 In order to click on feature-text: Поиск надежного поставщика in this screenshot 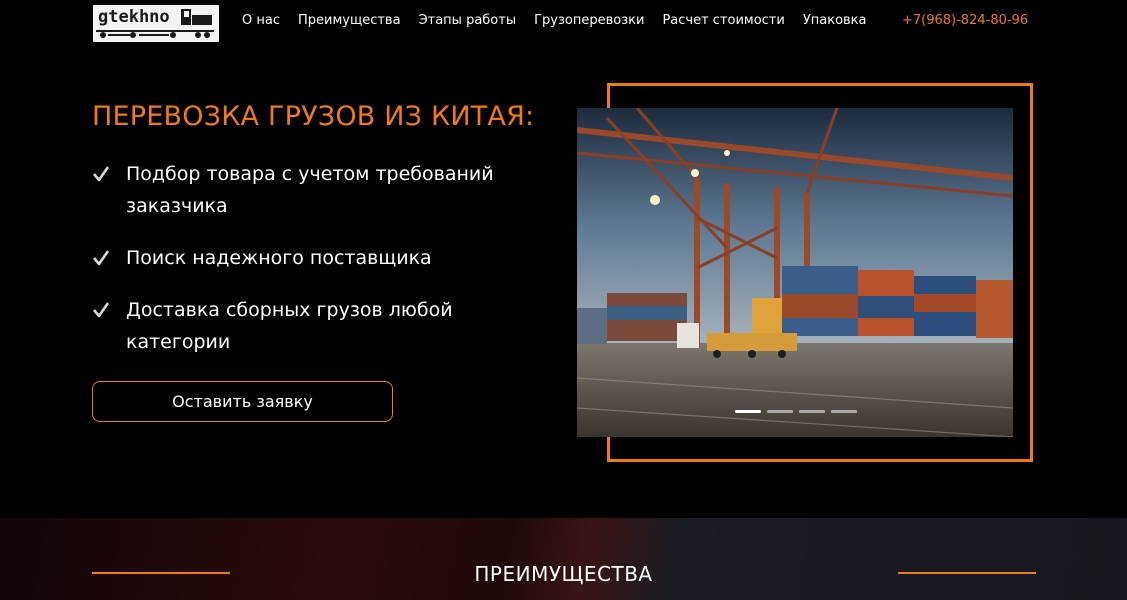, I will do `click(279, 258)`.